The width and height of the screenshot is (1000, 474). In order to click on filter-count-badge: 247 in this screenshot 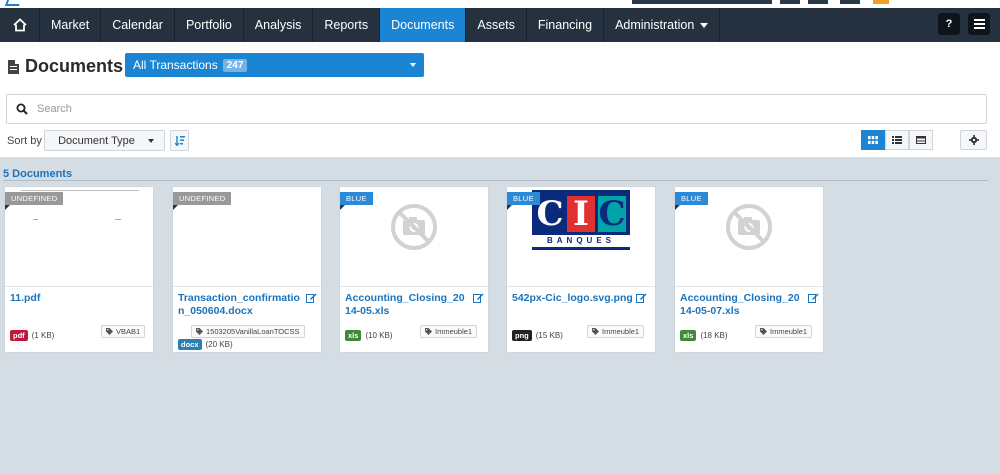, I will do `click(235, 65)`.